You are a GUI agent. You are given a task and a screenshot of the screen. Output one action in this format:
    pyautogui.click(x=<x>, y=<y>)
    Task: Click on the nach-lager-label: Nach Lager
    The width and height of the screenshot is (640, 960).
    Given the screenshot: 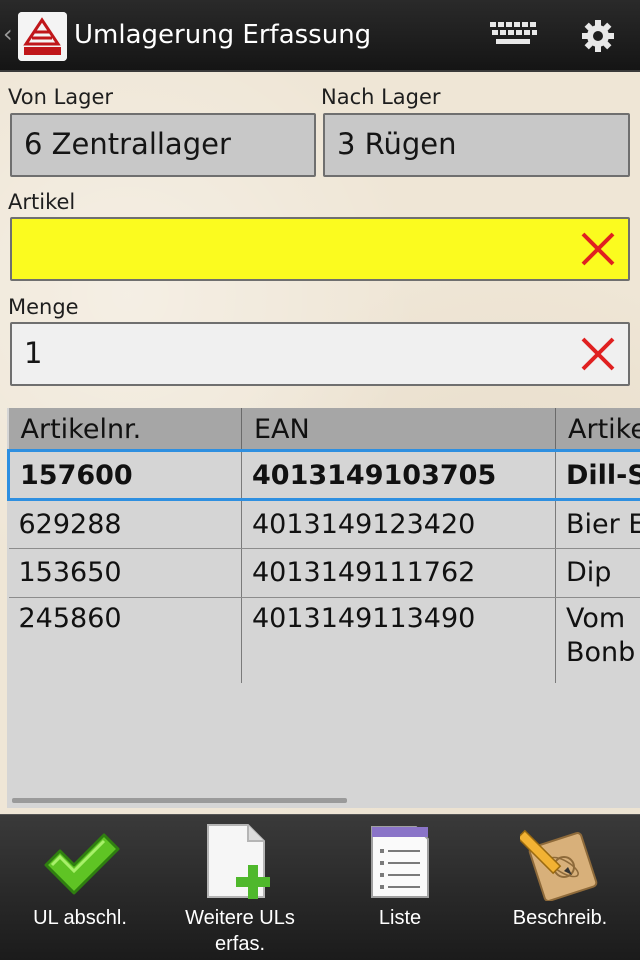 What is the action you would take?
    pyautogui.click(x=381, y=97)
    